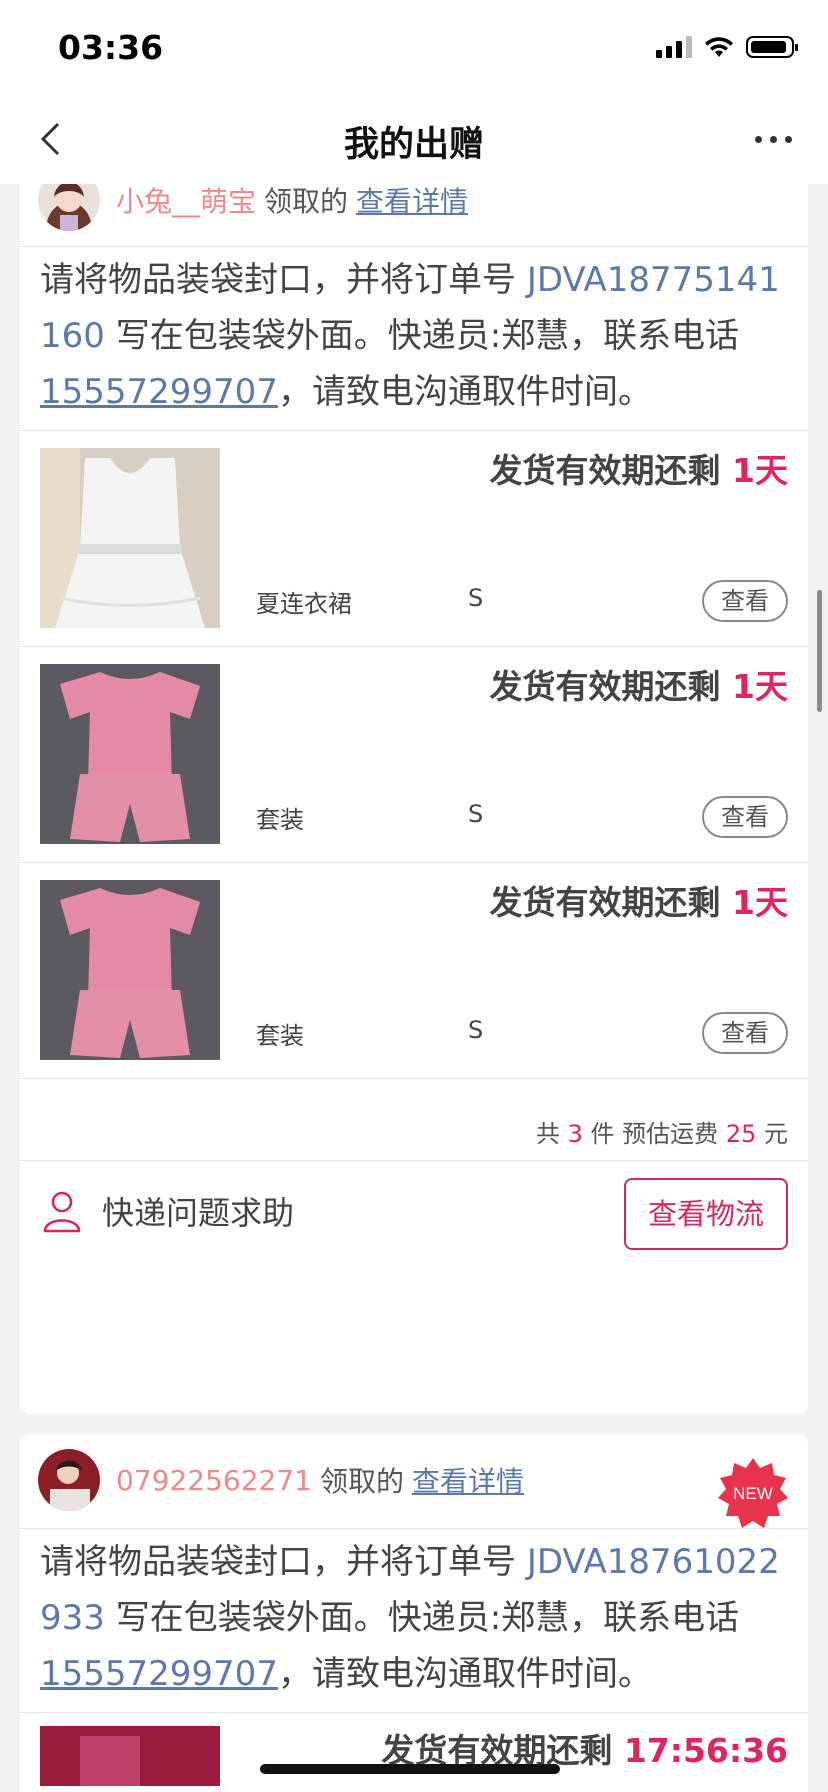 The image size is (828, 1792). What do you see at coordinates (706, 1214) in the screenshot?
I see `view-logistics-button: 查看物流` at bounding box center [706, 1214].